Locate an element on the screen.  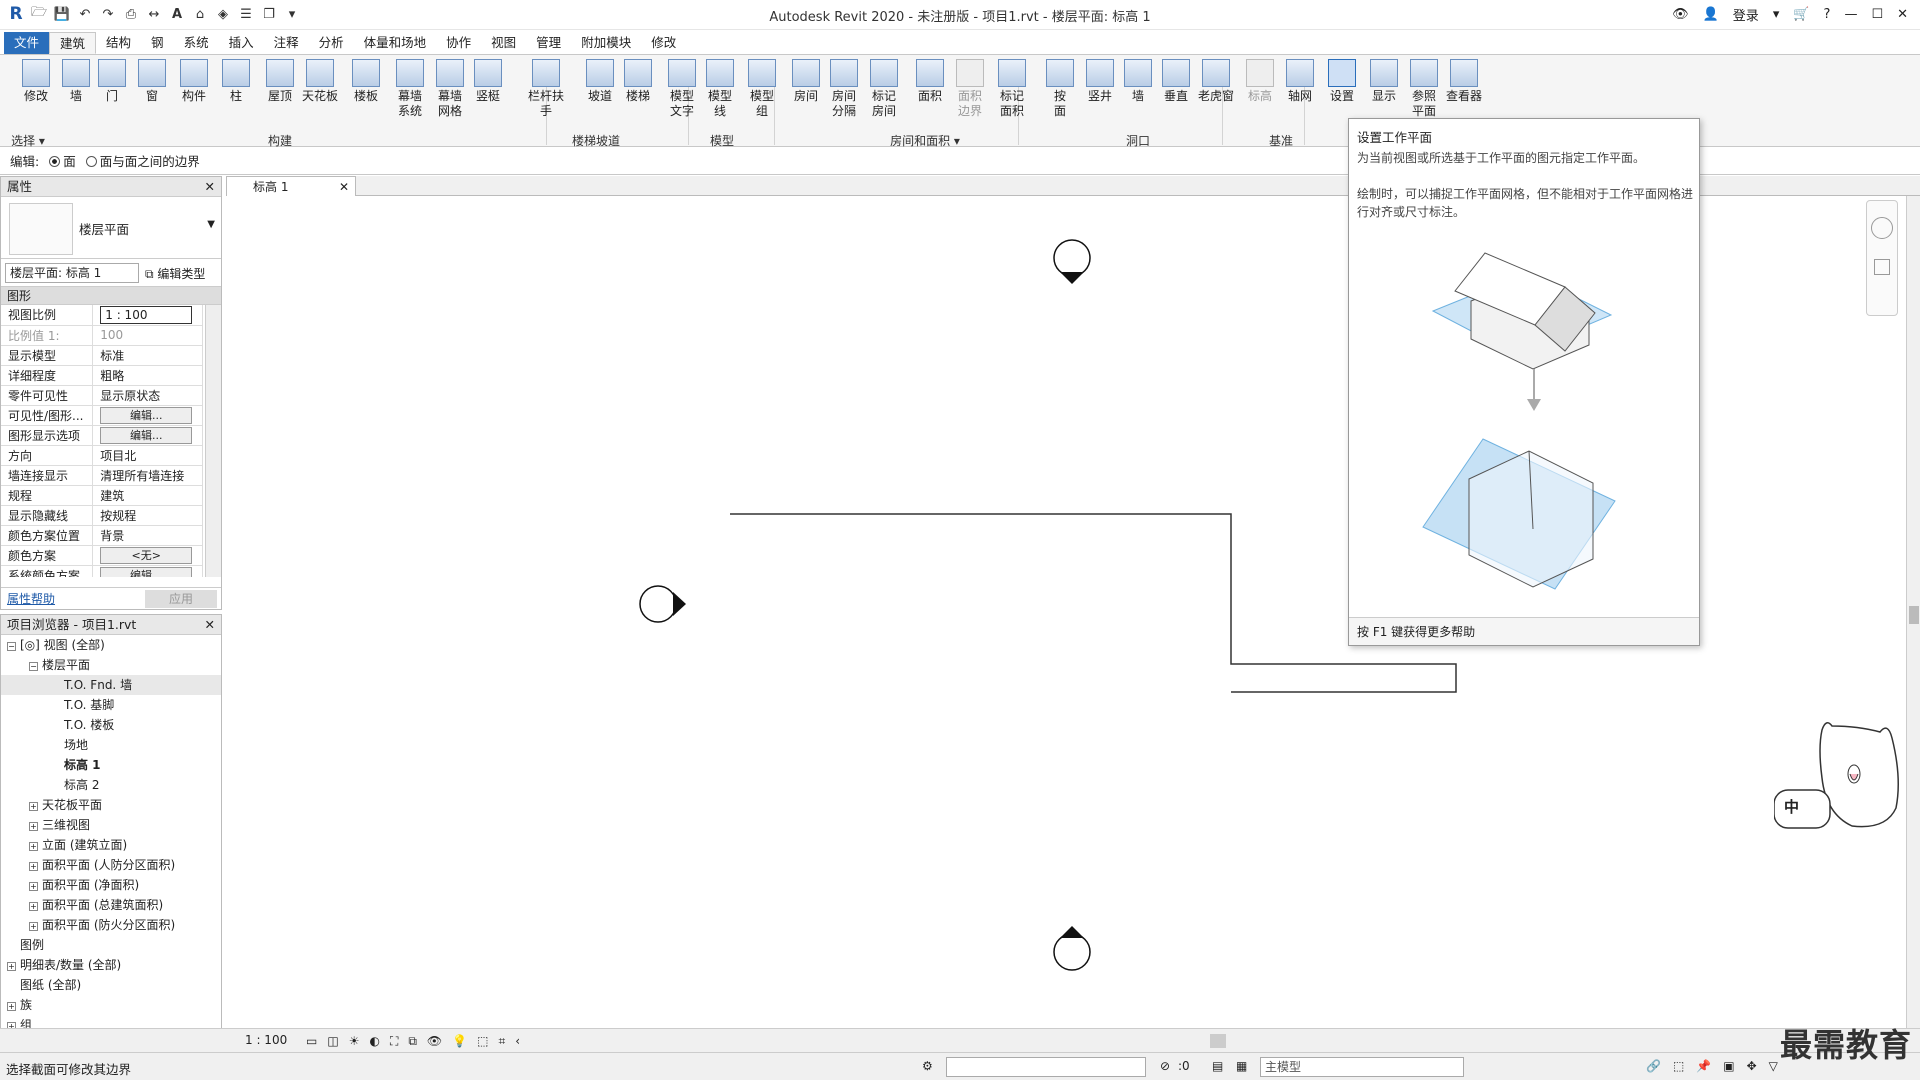
tree-item: T.O. Fnd. 墙 is located at coordinates (111, 685).